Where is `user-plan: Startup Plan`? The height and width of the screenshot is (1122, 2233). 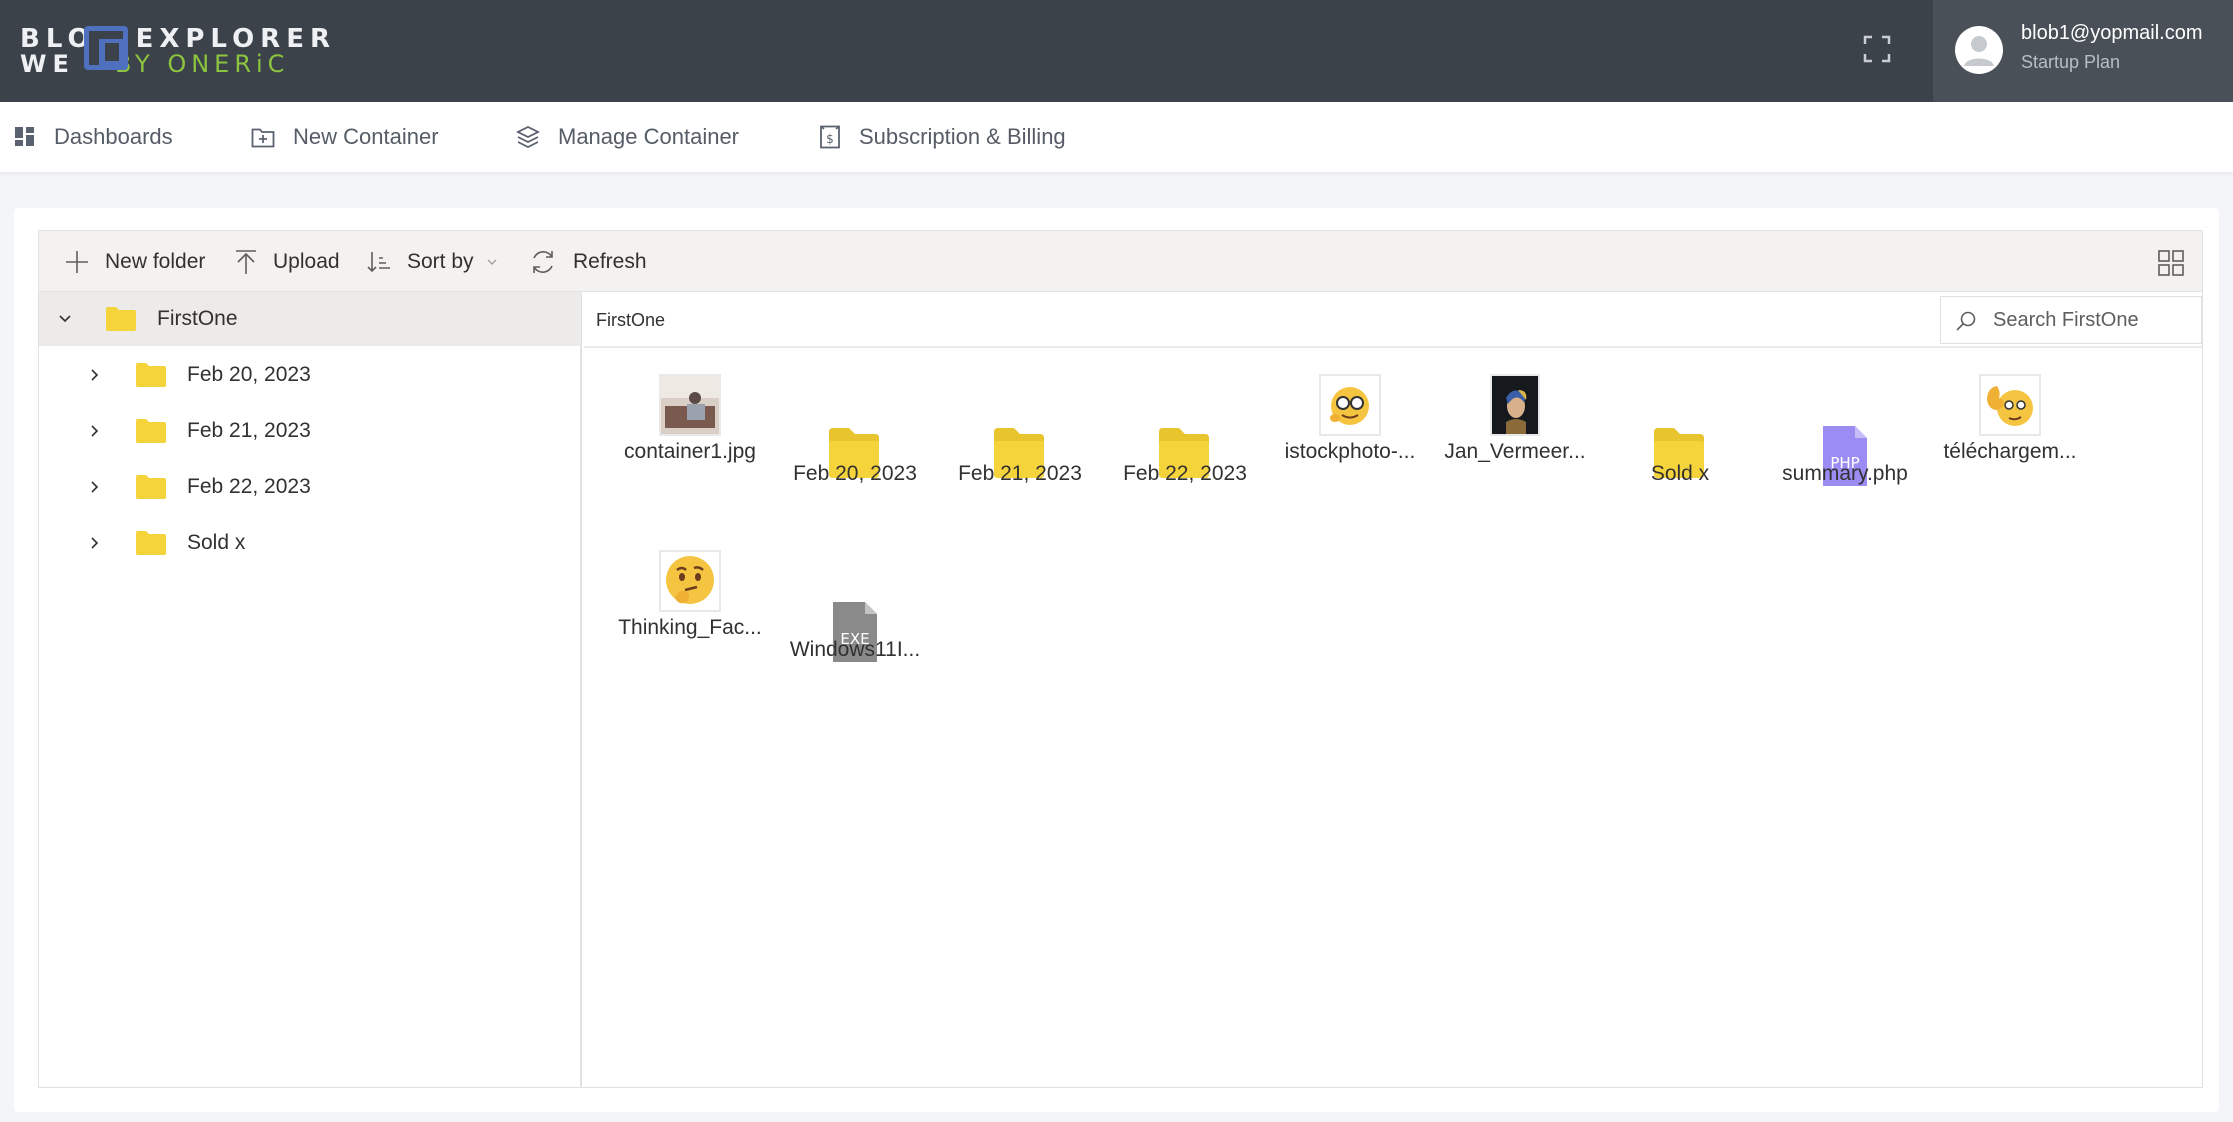
user-plan: Startup Plan is located at coordinates (2071, 62).